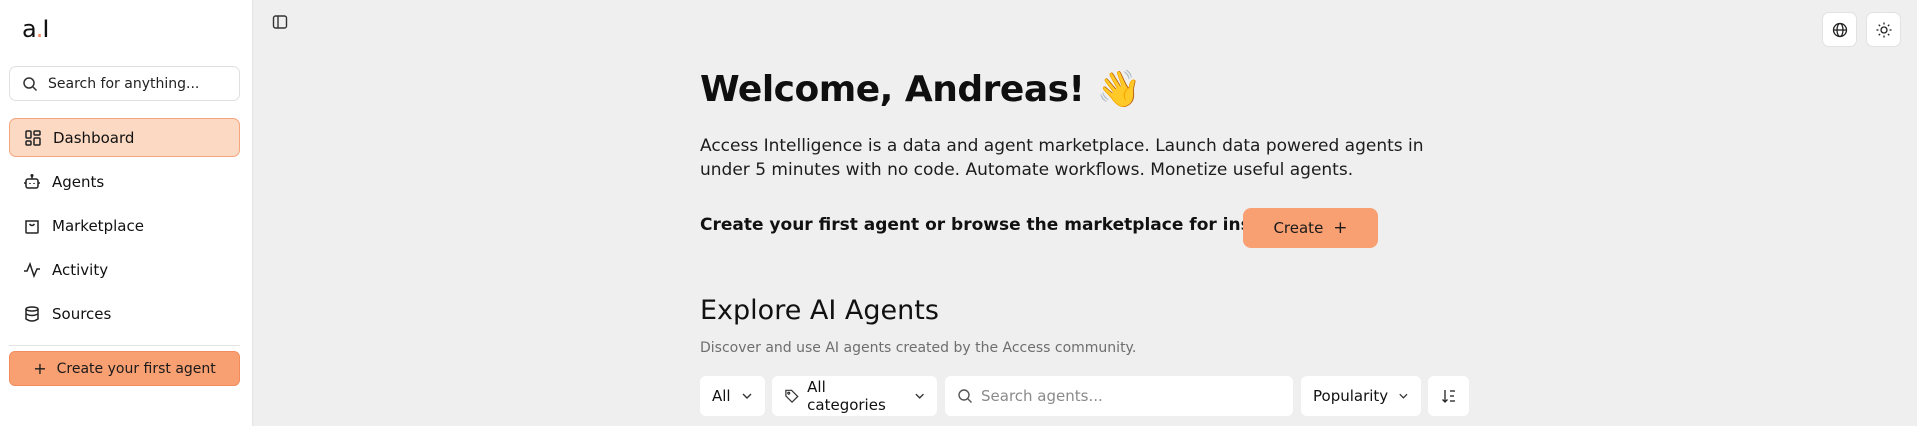  I want to click on globe-icon, so click(1839, 29).